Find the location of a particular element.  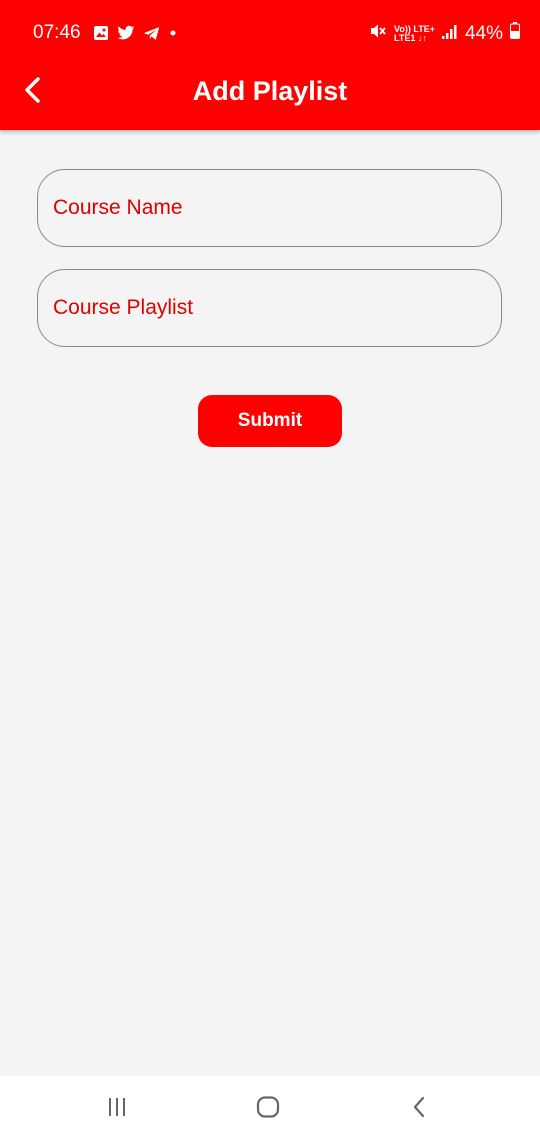

submit-button: Submit is located at coordinates (270, 421).